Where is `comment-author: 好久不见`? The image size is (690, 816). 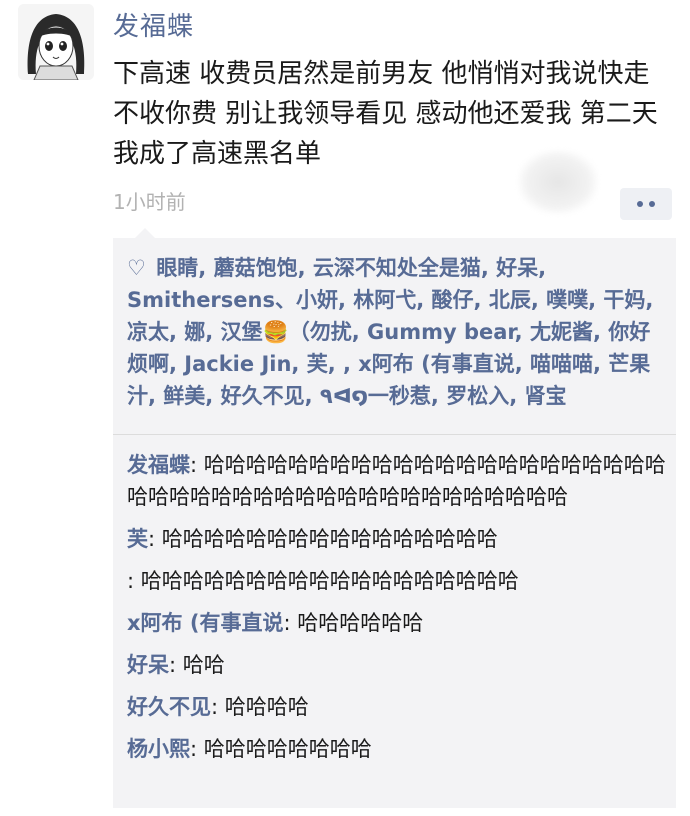 comment-author: 好久不见 is located at coordinates (169, 707).